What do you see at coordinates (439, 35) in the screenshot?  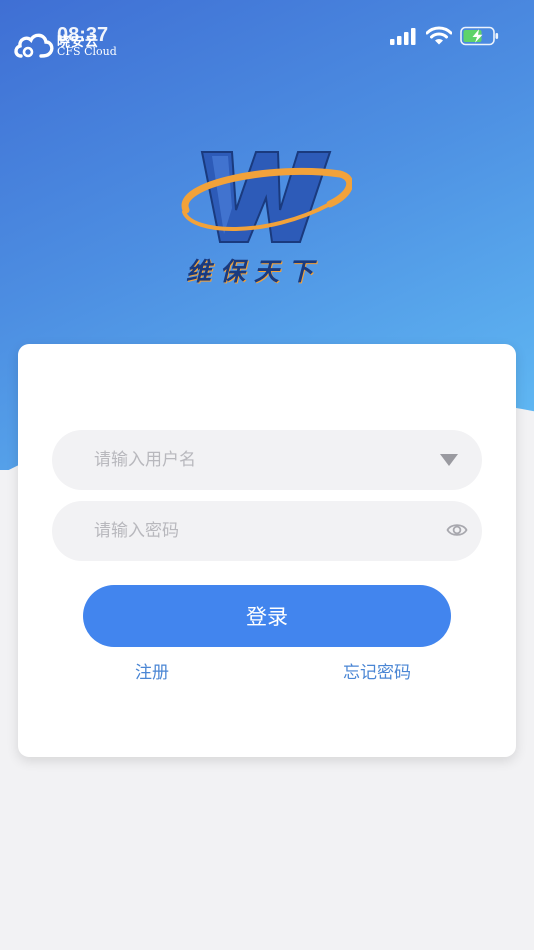 I see `wifi-icon` at bounding box center [439, 35].